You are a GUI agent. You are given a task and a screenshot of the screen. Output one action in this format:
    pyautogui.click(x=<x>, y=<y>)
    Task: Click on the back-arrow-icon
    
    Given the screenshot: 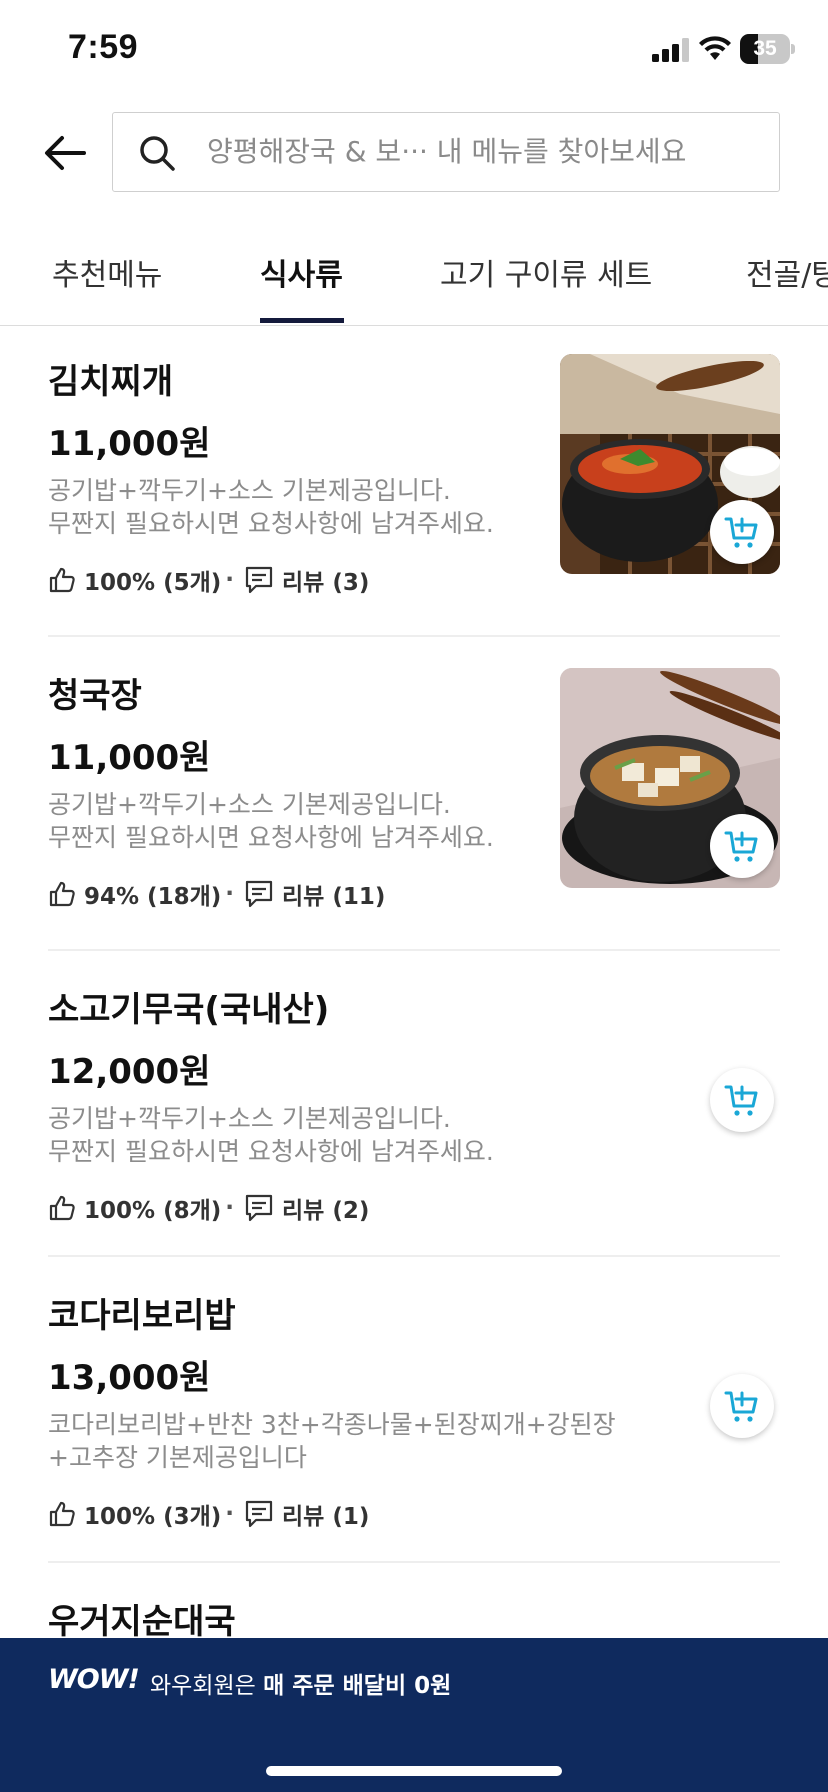 What is the action you would take?
    pyautogui.click(x=65, y=153)
    